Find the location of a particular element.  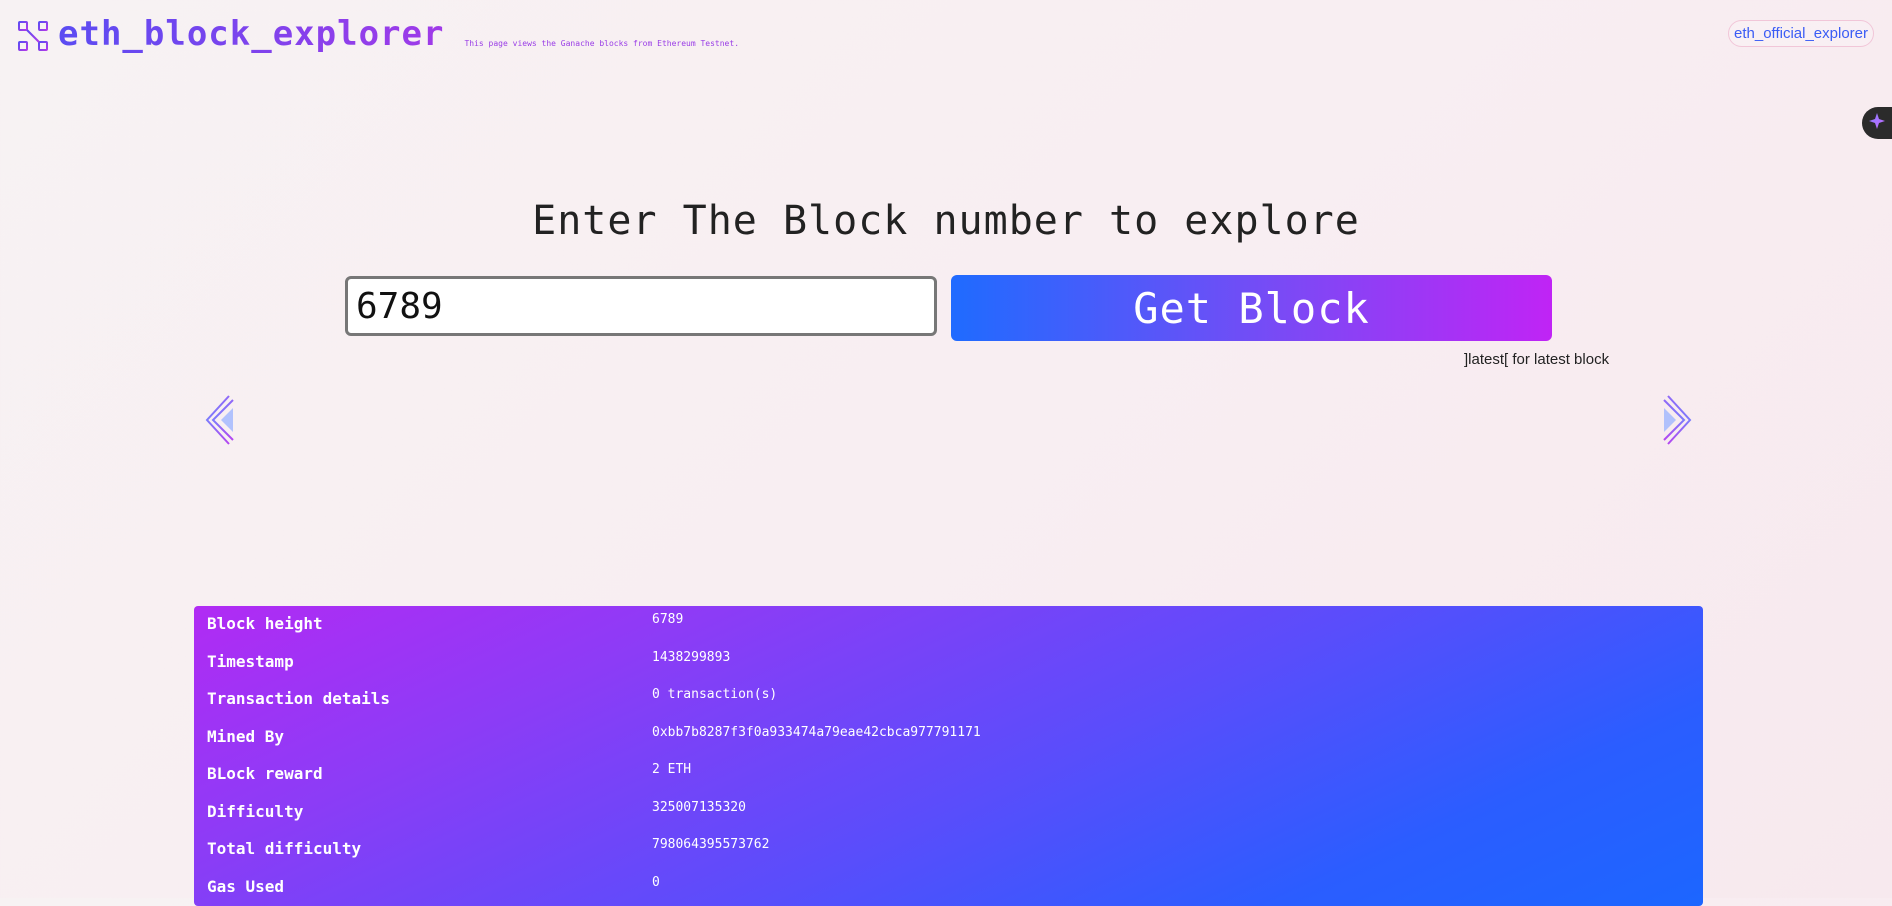

page-title: Enter The Block number to explore is located at coordinates (946, 221).